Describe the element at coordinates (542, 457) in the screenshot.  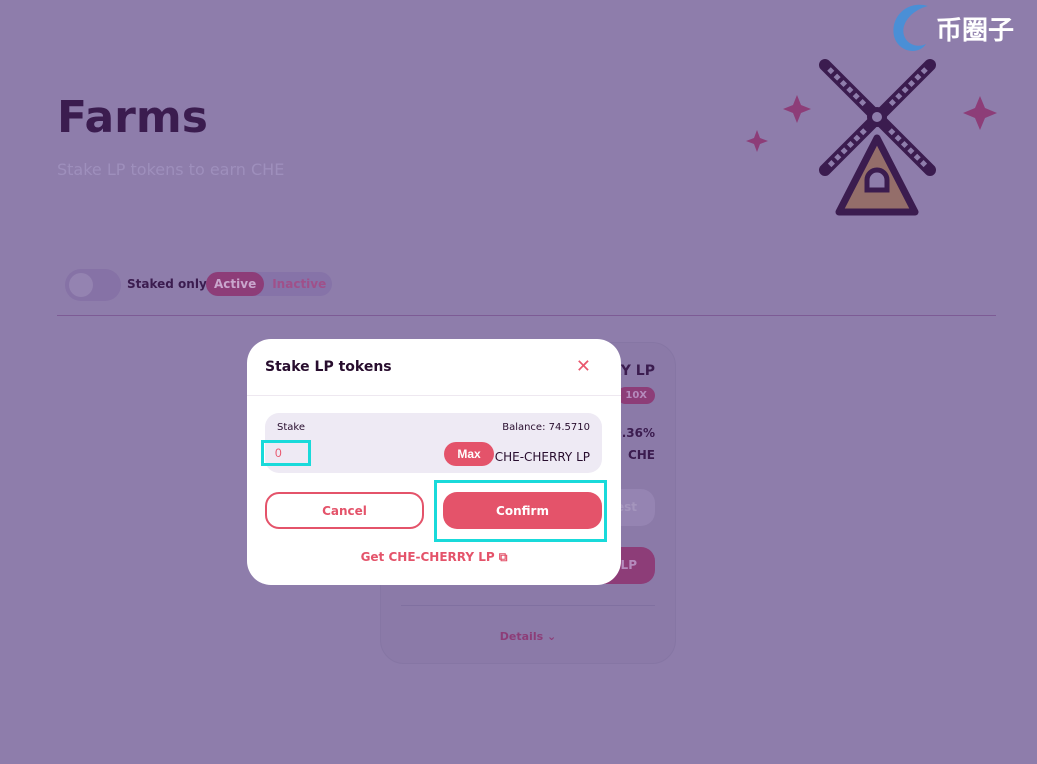
I see `token-symbol: CHE-CHERRY LP` at that location.